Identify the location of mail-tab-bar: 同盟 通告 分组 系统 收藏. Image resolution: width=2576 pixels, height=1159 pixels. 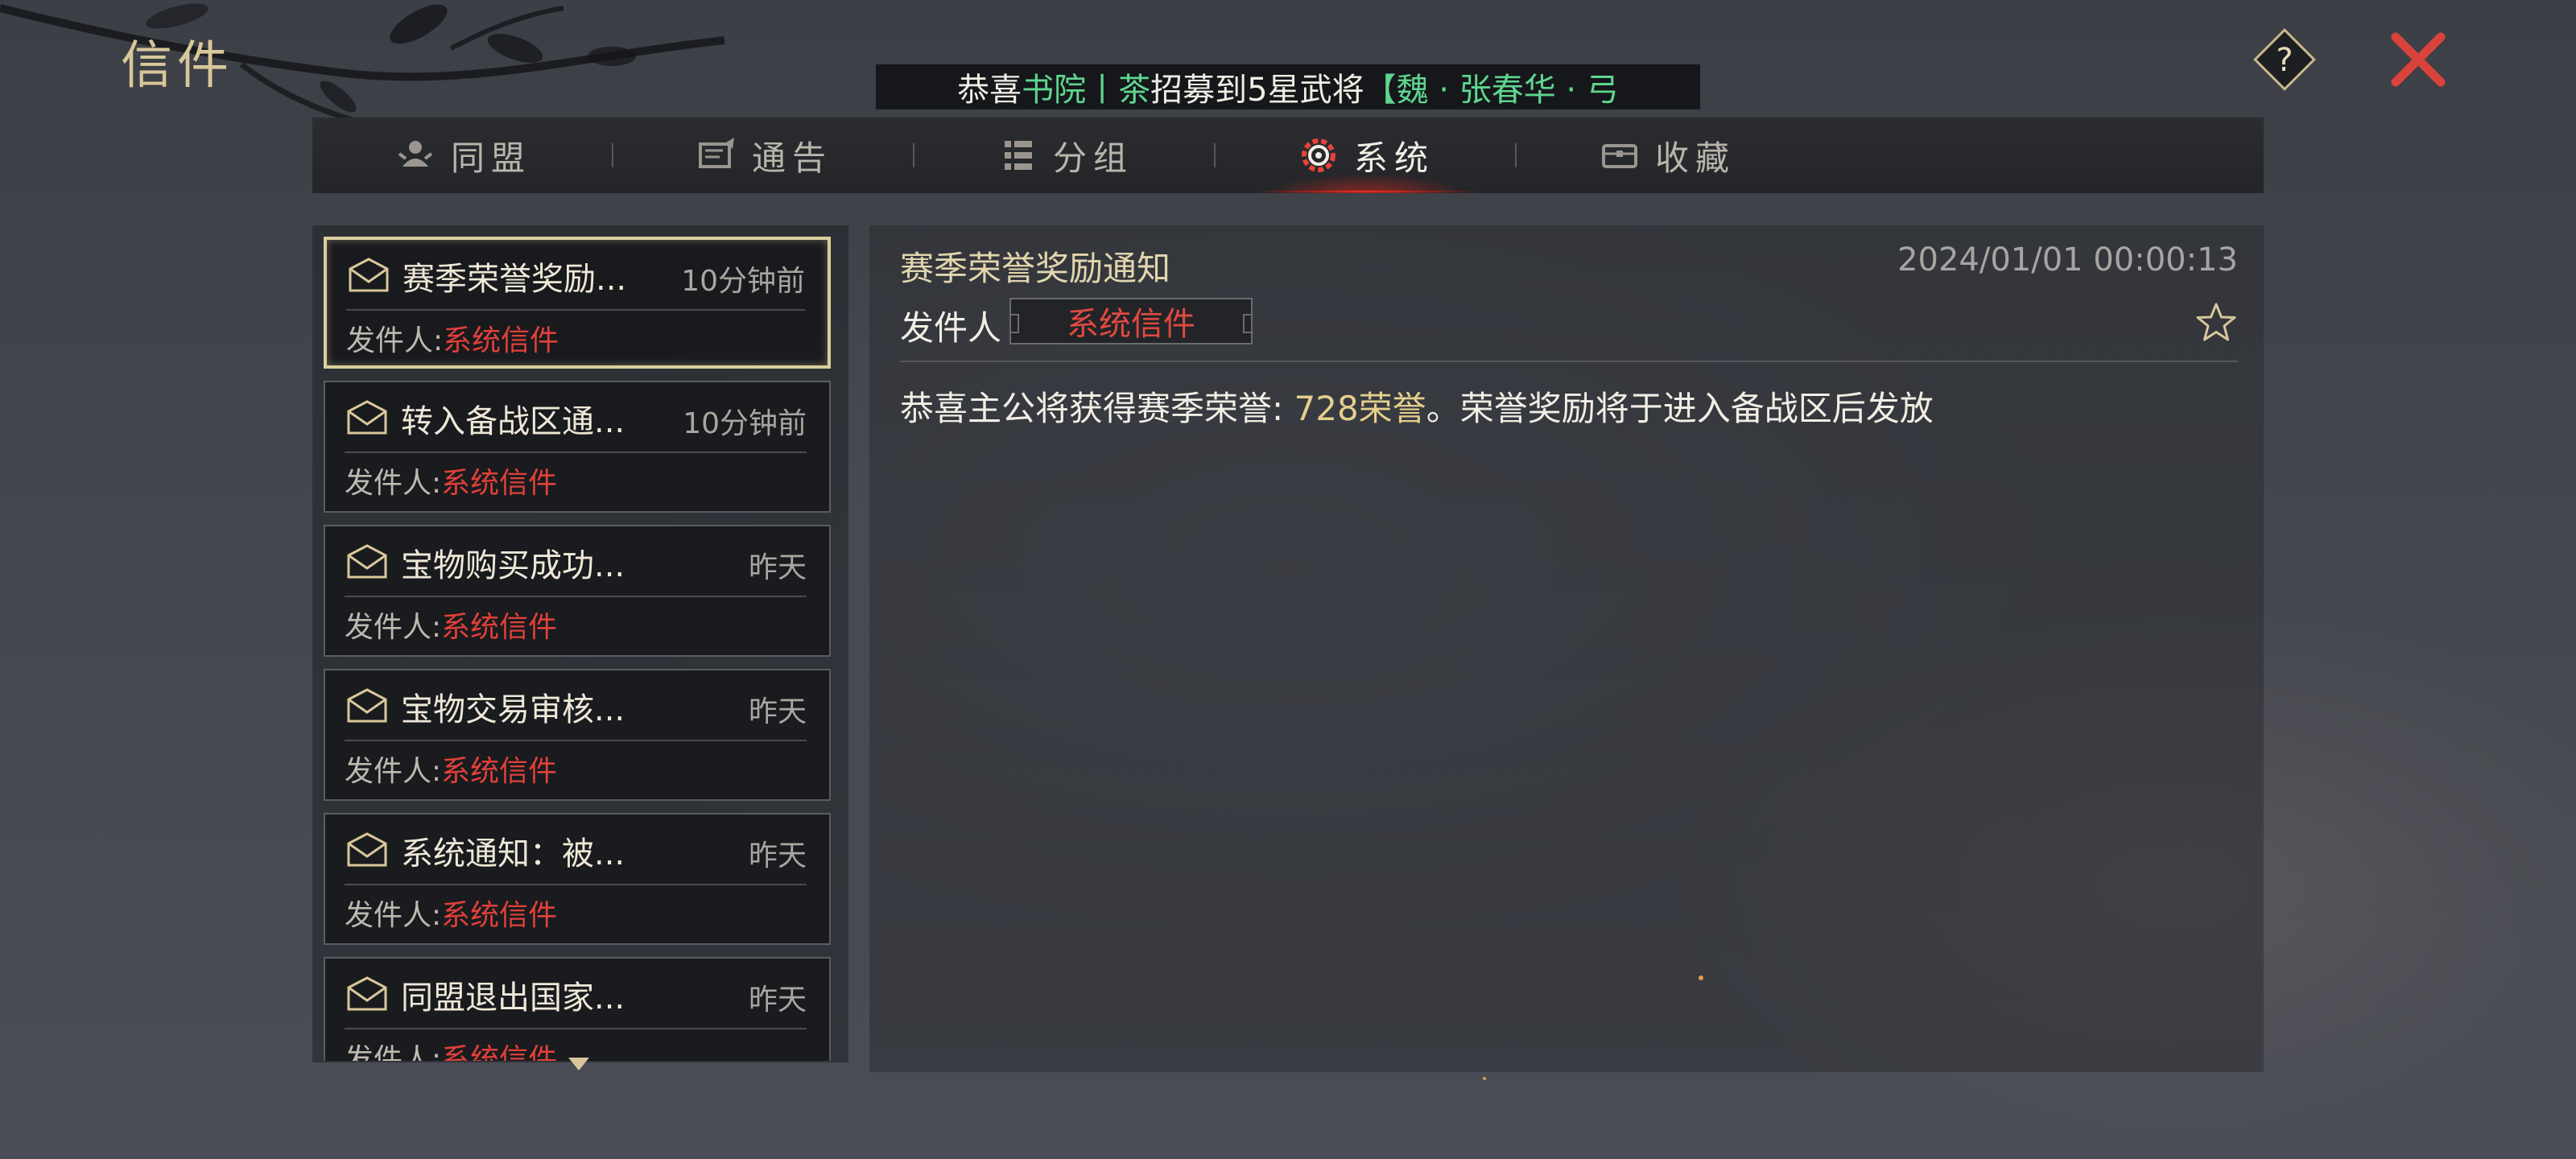
(1288, 155).